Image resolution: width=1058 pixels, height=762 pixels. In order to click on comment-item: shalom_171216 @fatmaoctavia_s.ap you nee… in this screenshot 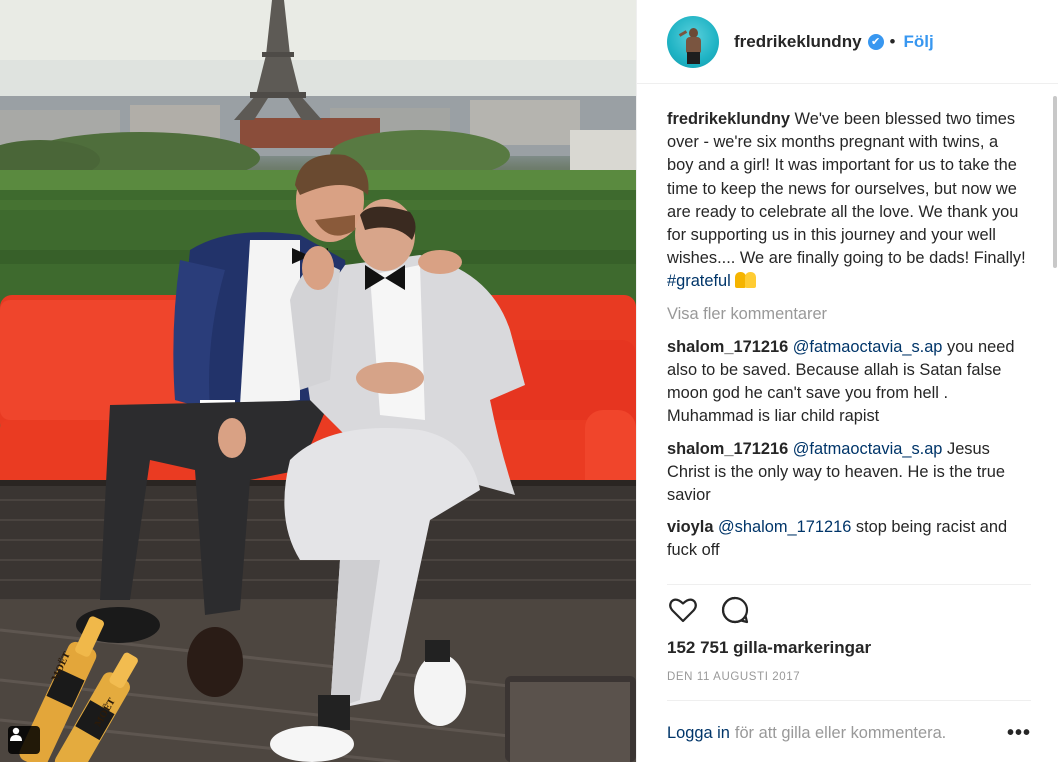, I will do `click(847, 382)`.